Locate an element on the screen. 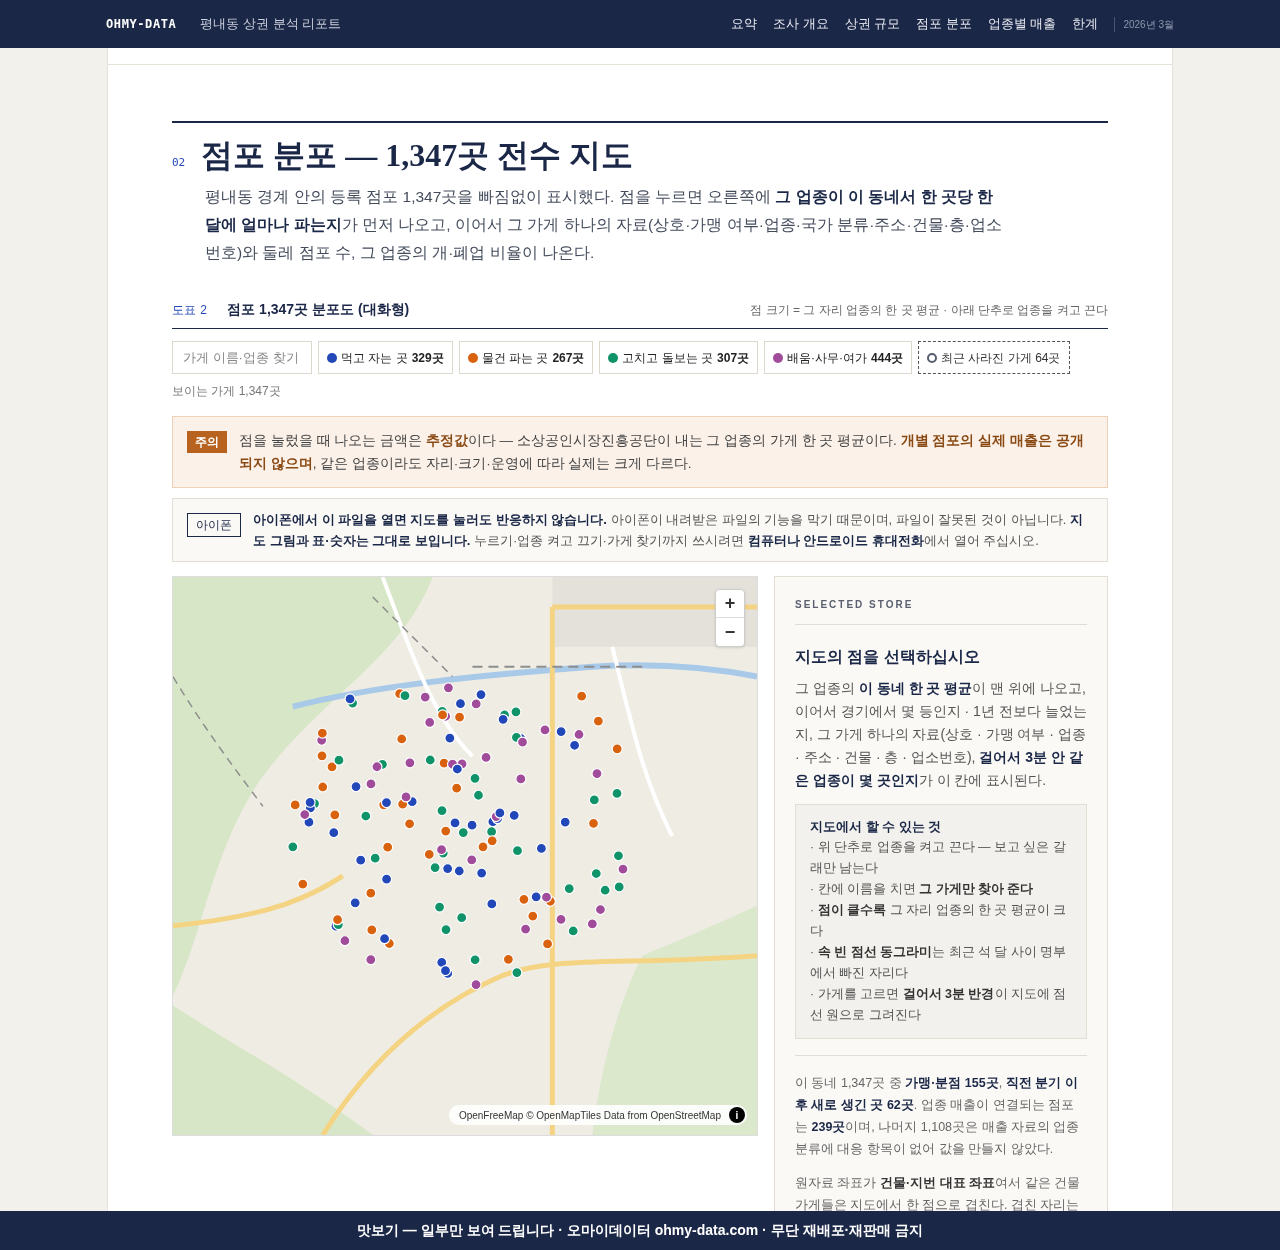  iphone-note-text: 아이폰에서 이 파일을 열면 지도를 눌러도 반응하지 않습니다. 아이폰이 내려받은 파일의 기능을 막기 때문이며, 파일이 잘못된 것이 아닙니다. 지도 그림과 표·숫자는 그대로 보입니다. 누르기·업종 켜고 끄기·가게 찾기까지 쓰시려면 컴퓨터나 안드로이드 휴대전화에서 열어 주십시오. is located at coordinates (668, 530).